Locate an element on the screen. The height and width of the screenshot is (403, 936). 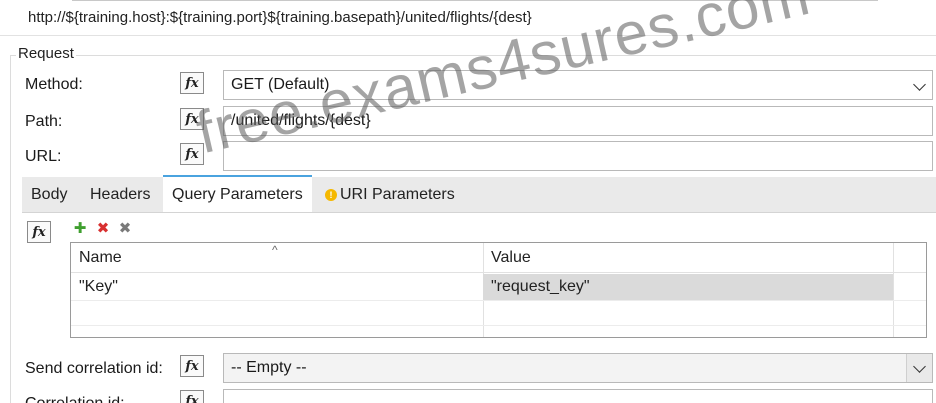
sort-ascending-icon: ^ is located at coordinates (275, 250).